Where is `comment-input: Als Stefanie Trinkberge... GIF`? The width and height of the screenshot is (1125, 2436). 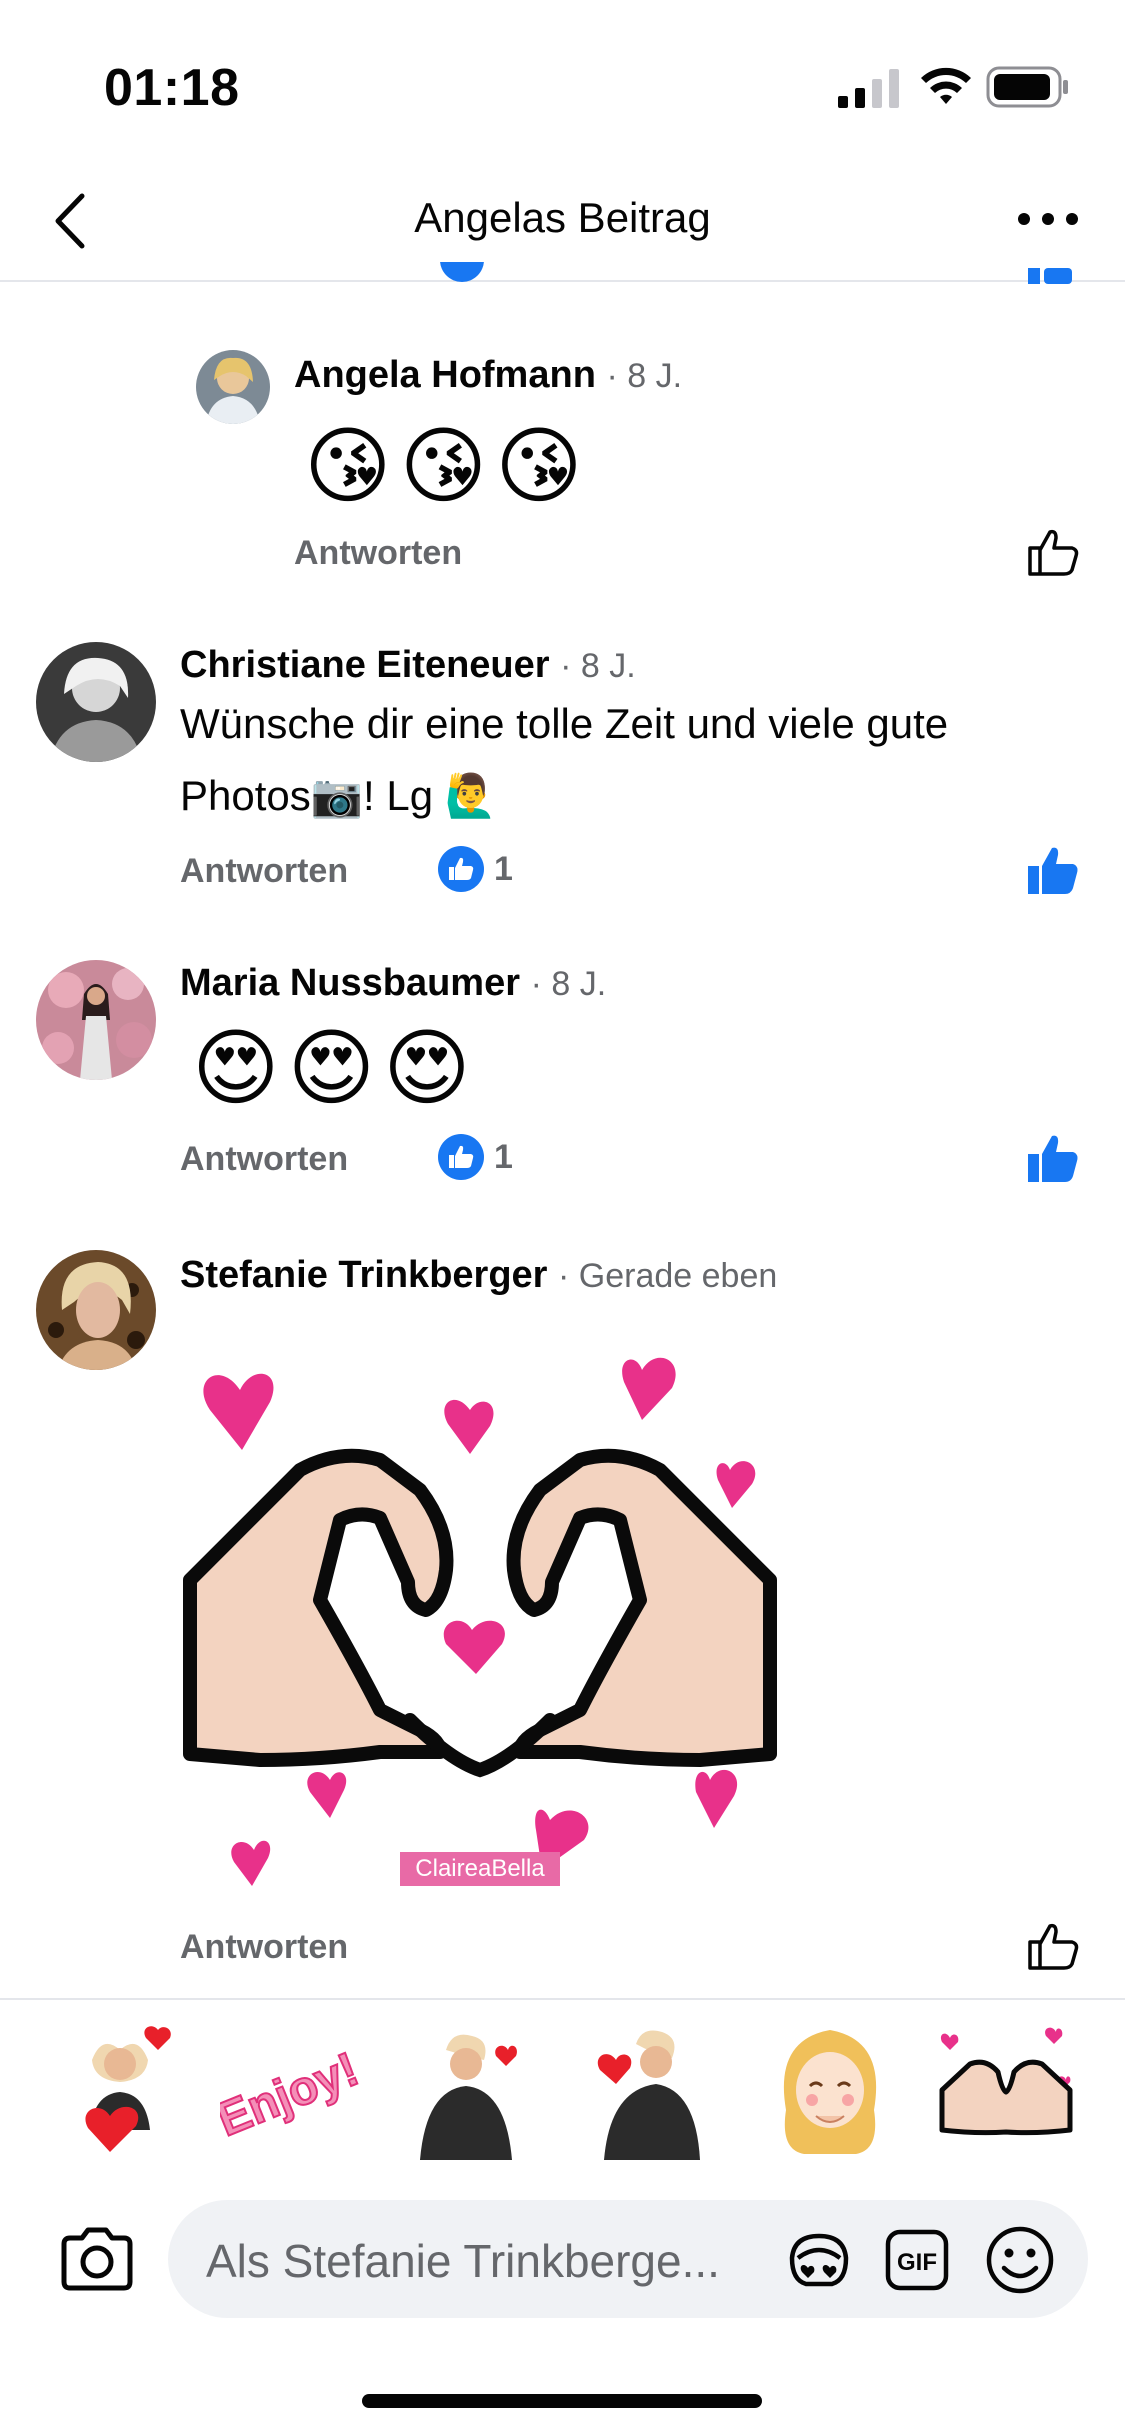
comment-input: Als Stefanie Trinkberge... GIF is located at coordinates (628, 2259).